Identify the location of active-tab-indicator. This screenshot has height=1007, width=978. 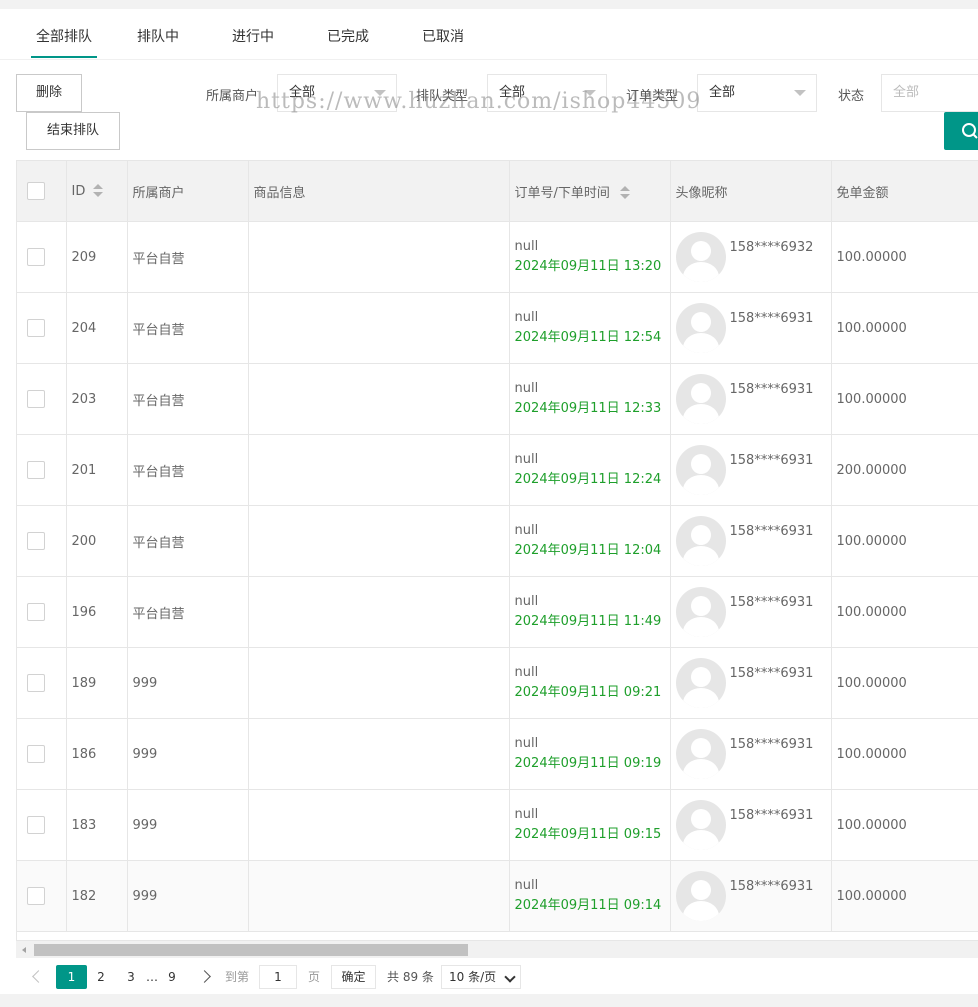
(64, 57).